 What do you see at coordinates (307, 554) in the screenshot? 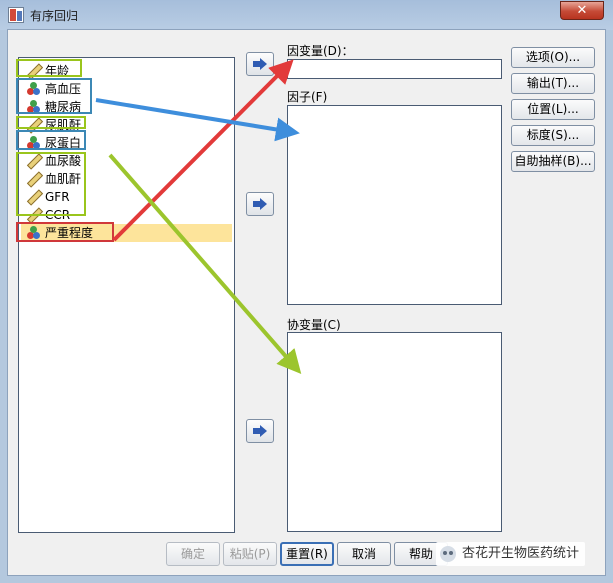
I see `reset-button: 重置(R)` at bounding box center [307, 554].